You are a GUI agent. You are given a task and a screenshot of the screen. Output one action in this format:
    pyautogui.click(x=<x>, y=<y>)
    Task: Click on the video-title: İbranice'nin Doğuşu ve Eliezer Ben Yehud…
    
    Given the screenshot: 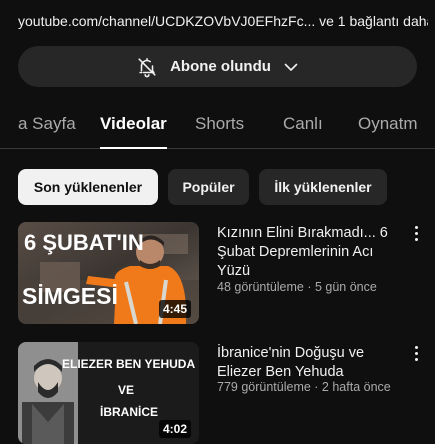 What is the action you would take?
    pyautogui.click(x=310, y=363)
    